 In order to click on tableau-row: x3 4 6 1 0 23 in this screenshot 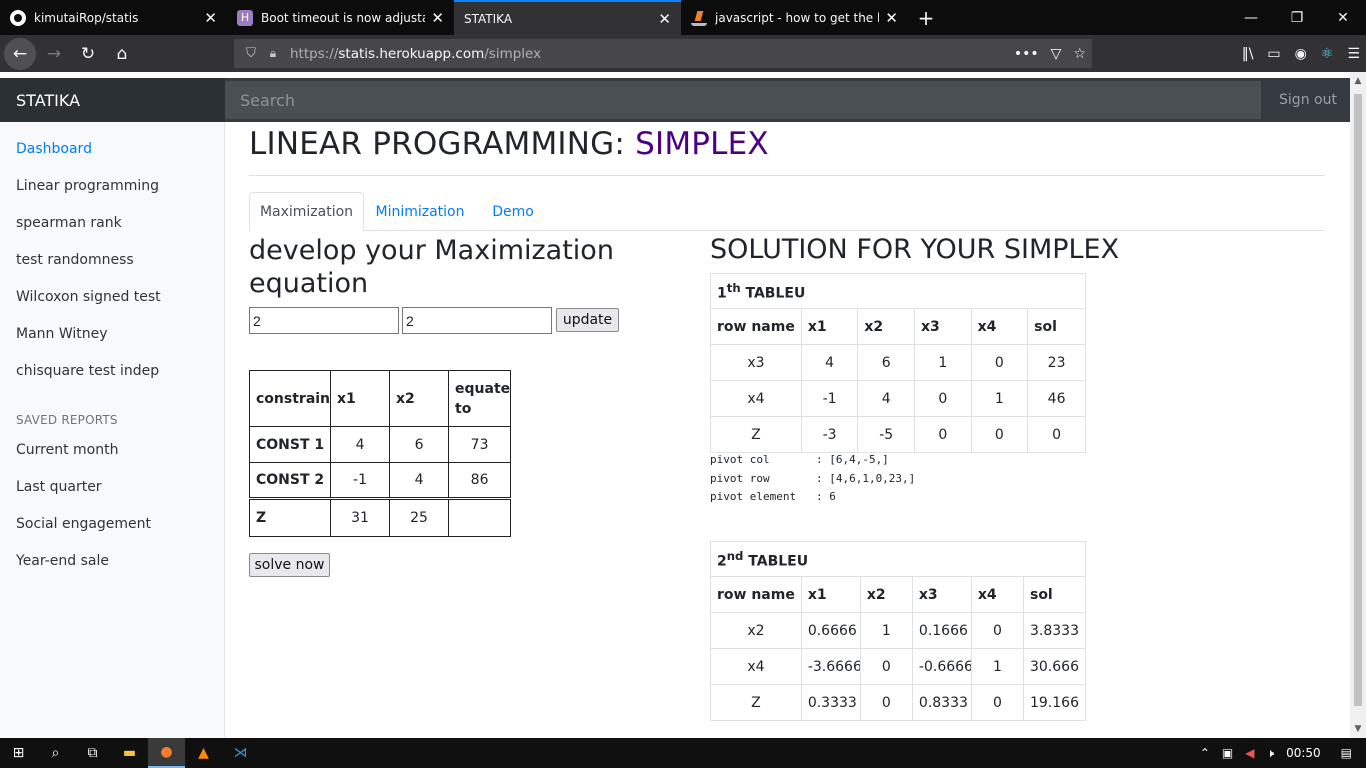, I will do `click(898, 362)`.